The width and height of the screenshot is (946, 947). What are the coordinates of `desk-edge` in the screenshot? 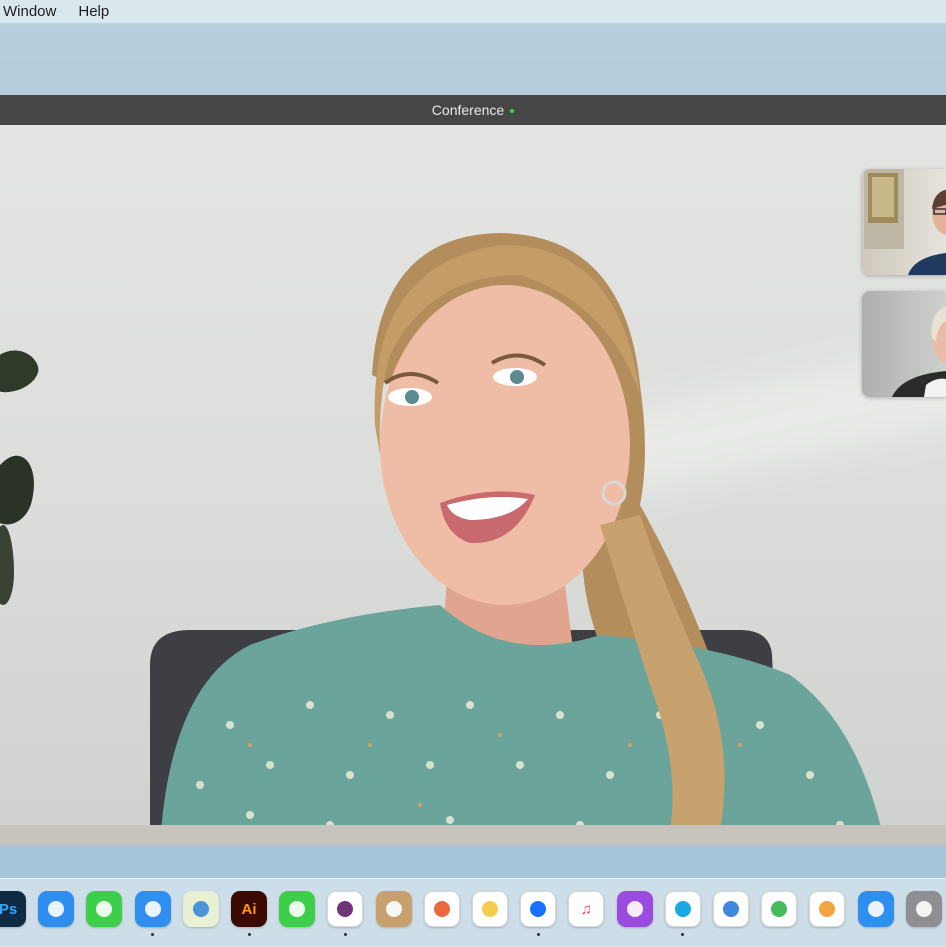 It's located at (473, 835).